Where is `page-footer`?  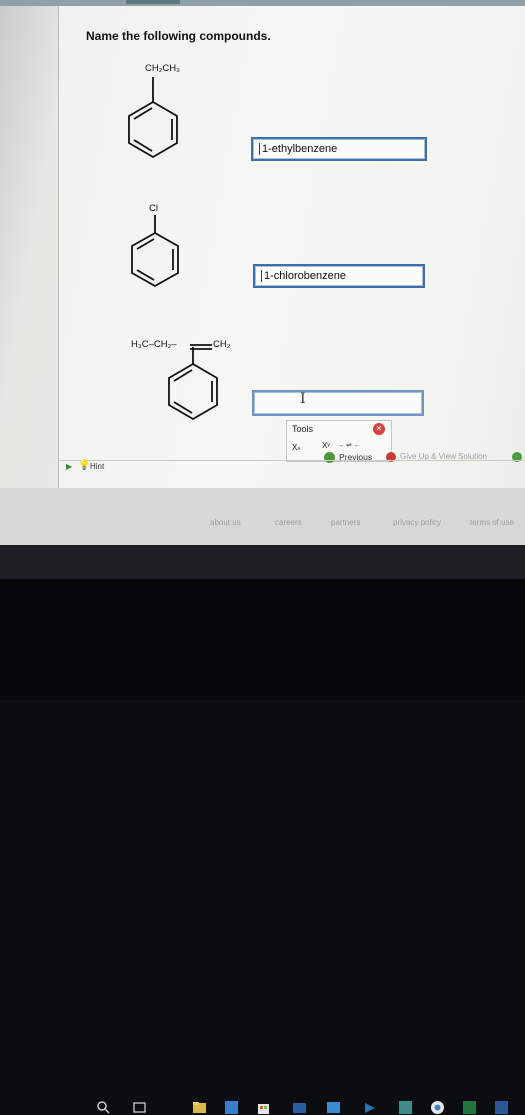
page-footer is located at coordinates (262, 516).